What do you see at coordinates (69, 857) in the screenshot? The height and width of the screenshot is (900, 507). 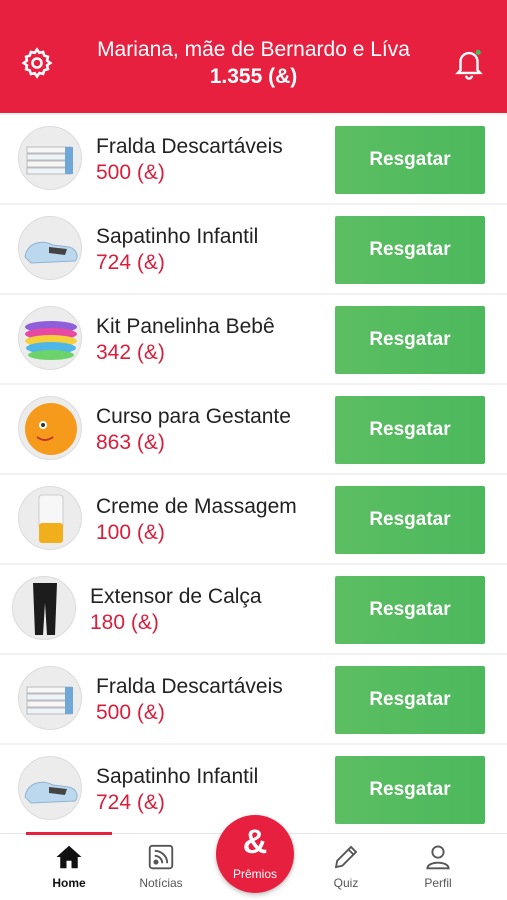 I see `home-icon` at bounding box center [69, 857].